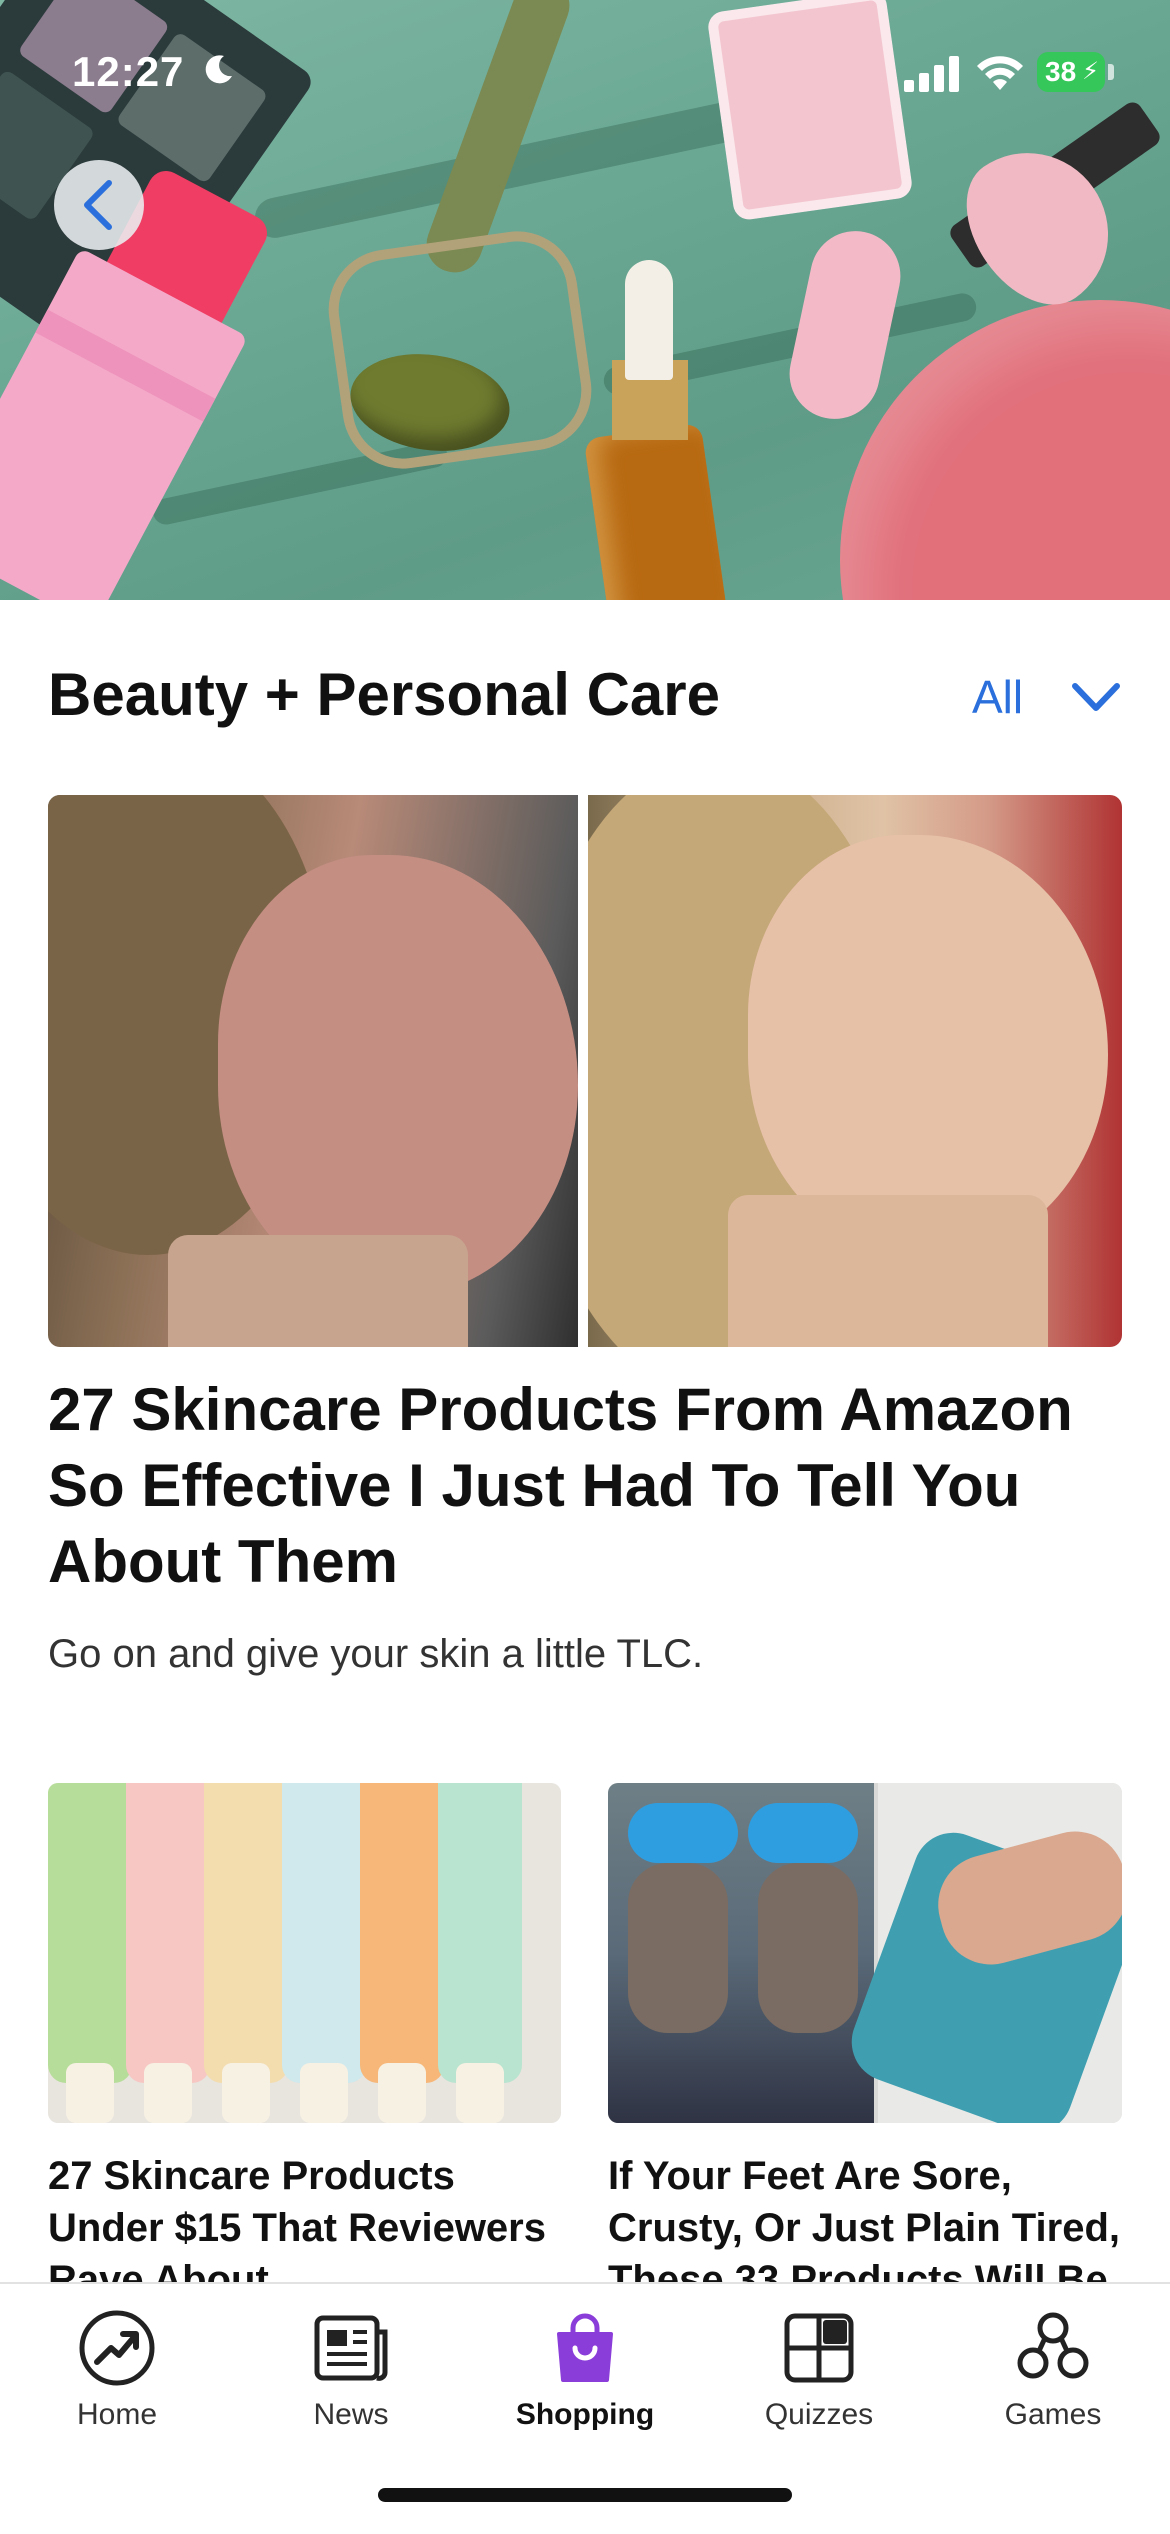 Image resolution: width=1170 pixels, height=2534 pixels. I want to click on back-button, so click(99, 205).